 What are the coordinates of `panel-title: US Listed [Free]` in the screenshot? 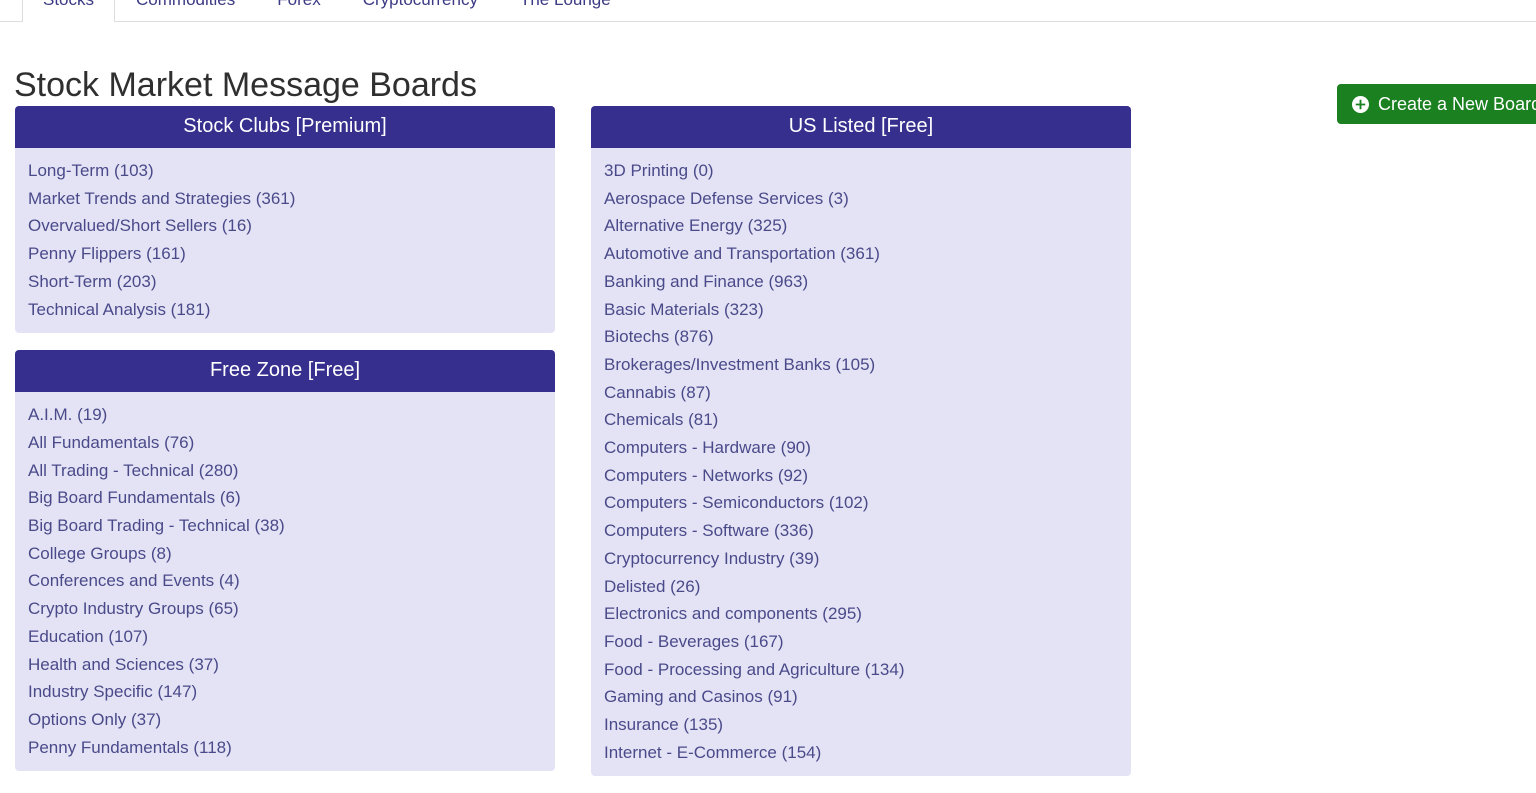 It's located at (861, 127).